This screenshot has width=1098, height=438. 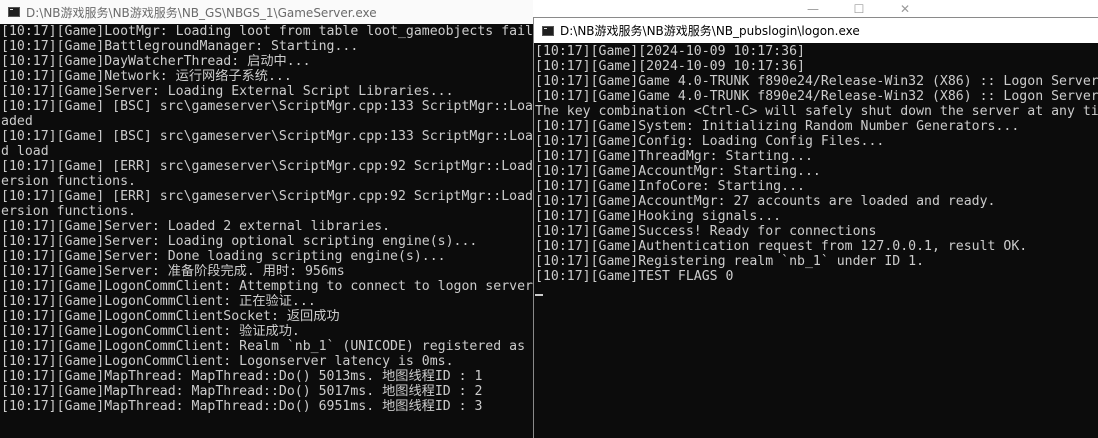 What do you see at coordinates (539, 295) in the screenshot?
I see `text-cursor` at bounding box center [539, 295].